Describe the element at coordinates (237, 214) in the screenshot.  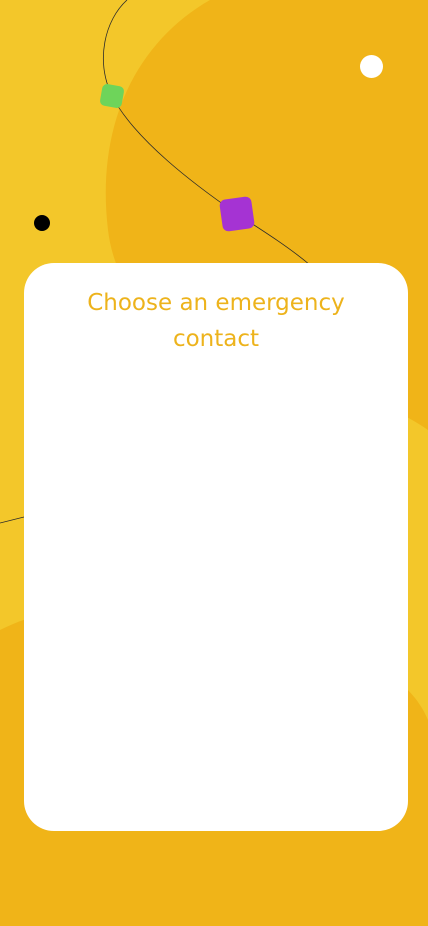
I see `purple-square-icon` at that location.